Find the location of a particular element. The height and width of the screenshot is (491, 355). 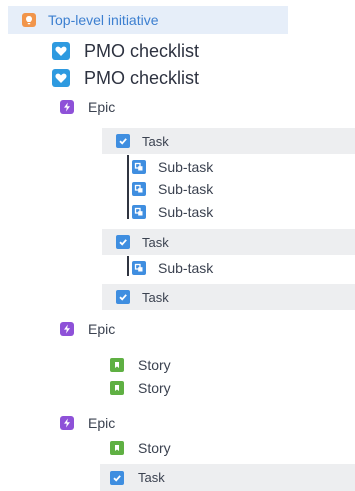

initiative-icon is located at coordinates (29, 20).